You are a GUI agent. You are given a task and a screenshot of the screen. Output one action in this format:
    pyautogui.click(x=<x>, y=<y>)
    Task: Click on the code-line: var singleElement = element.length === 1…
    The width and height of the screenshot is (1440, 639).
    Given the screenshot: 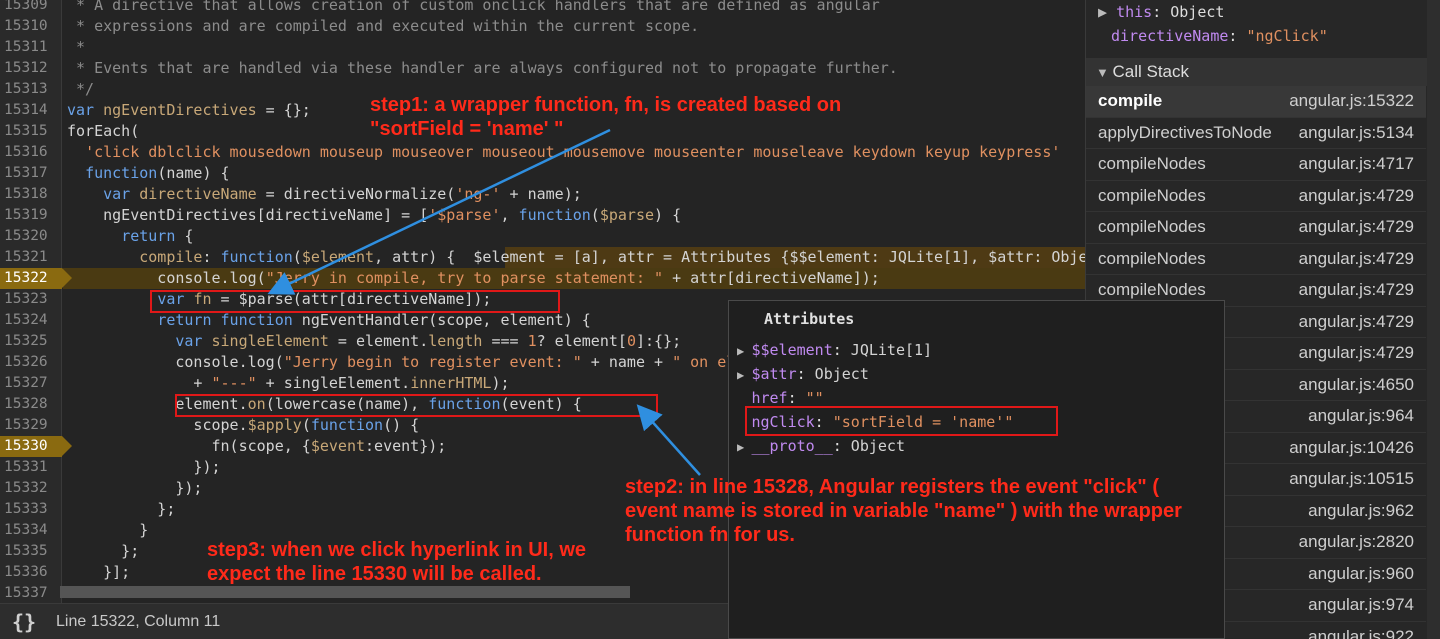 What is the action you would take?
    pyautogui.click(x=428, y=341)
    